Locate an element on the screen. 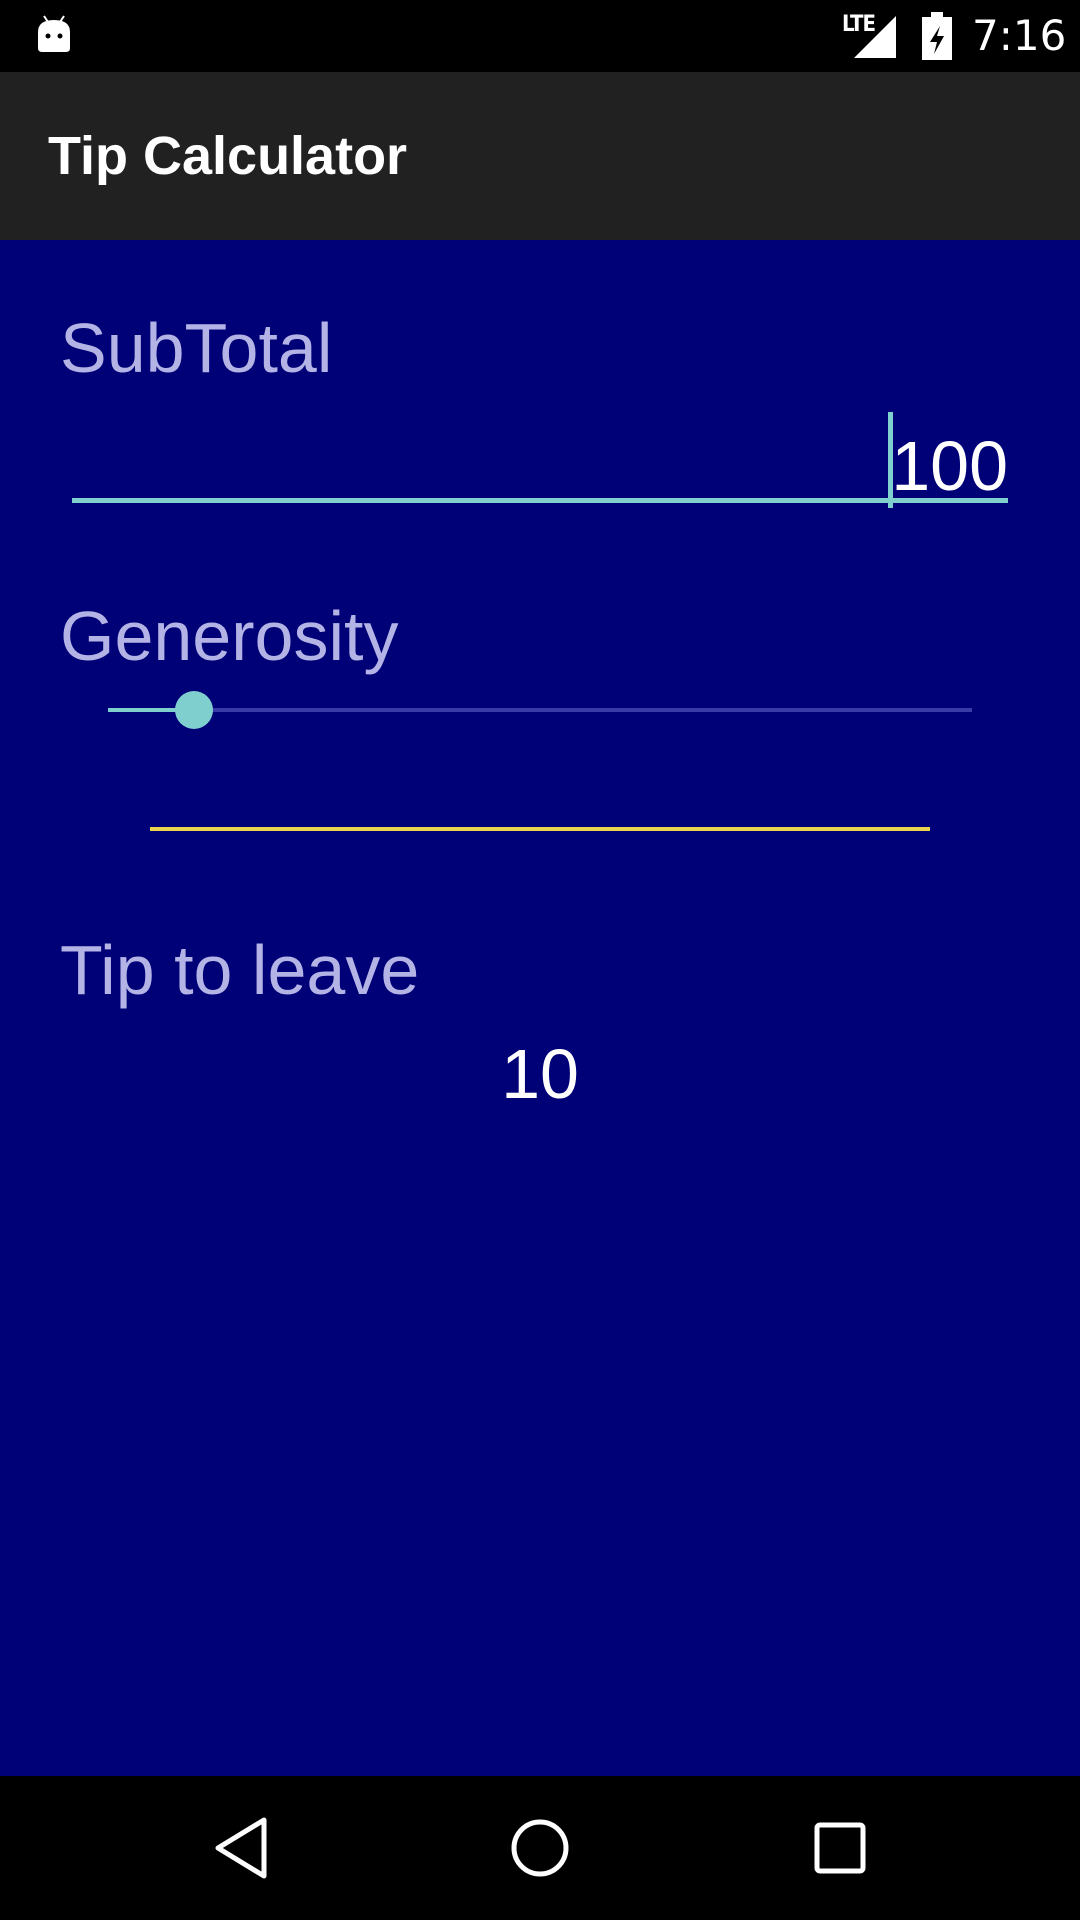  slider-thumb is located at coordinates (194, 710).